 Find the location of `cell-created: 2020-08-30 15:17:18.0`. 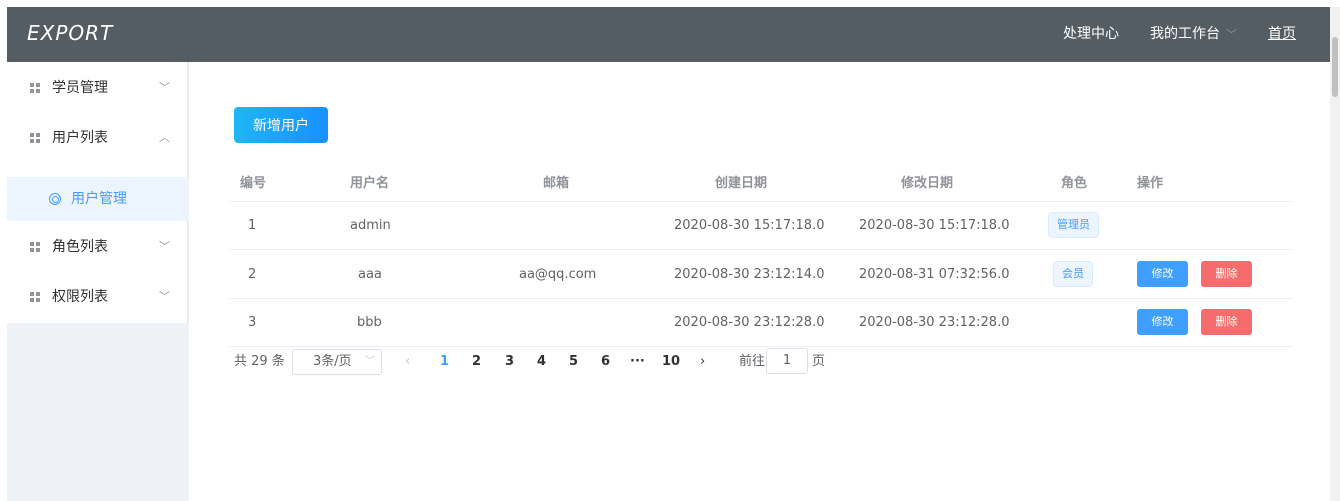

cell-created: 2020-08-30 15:17:18.0 is located at coordinates (749, 225).